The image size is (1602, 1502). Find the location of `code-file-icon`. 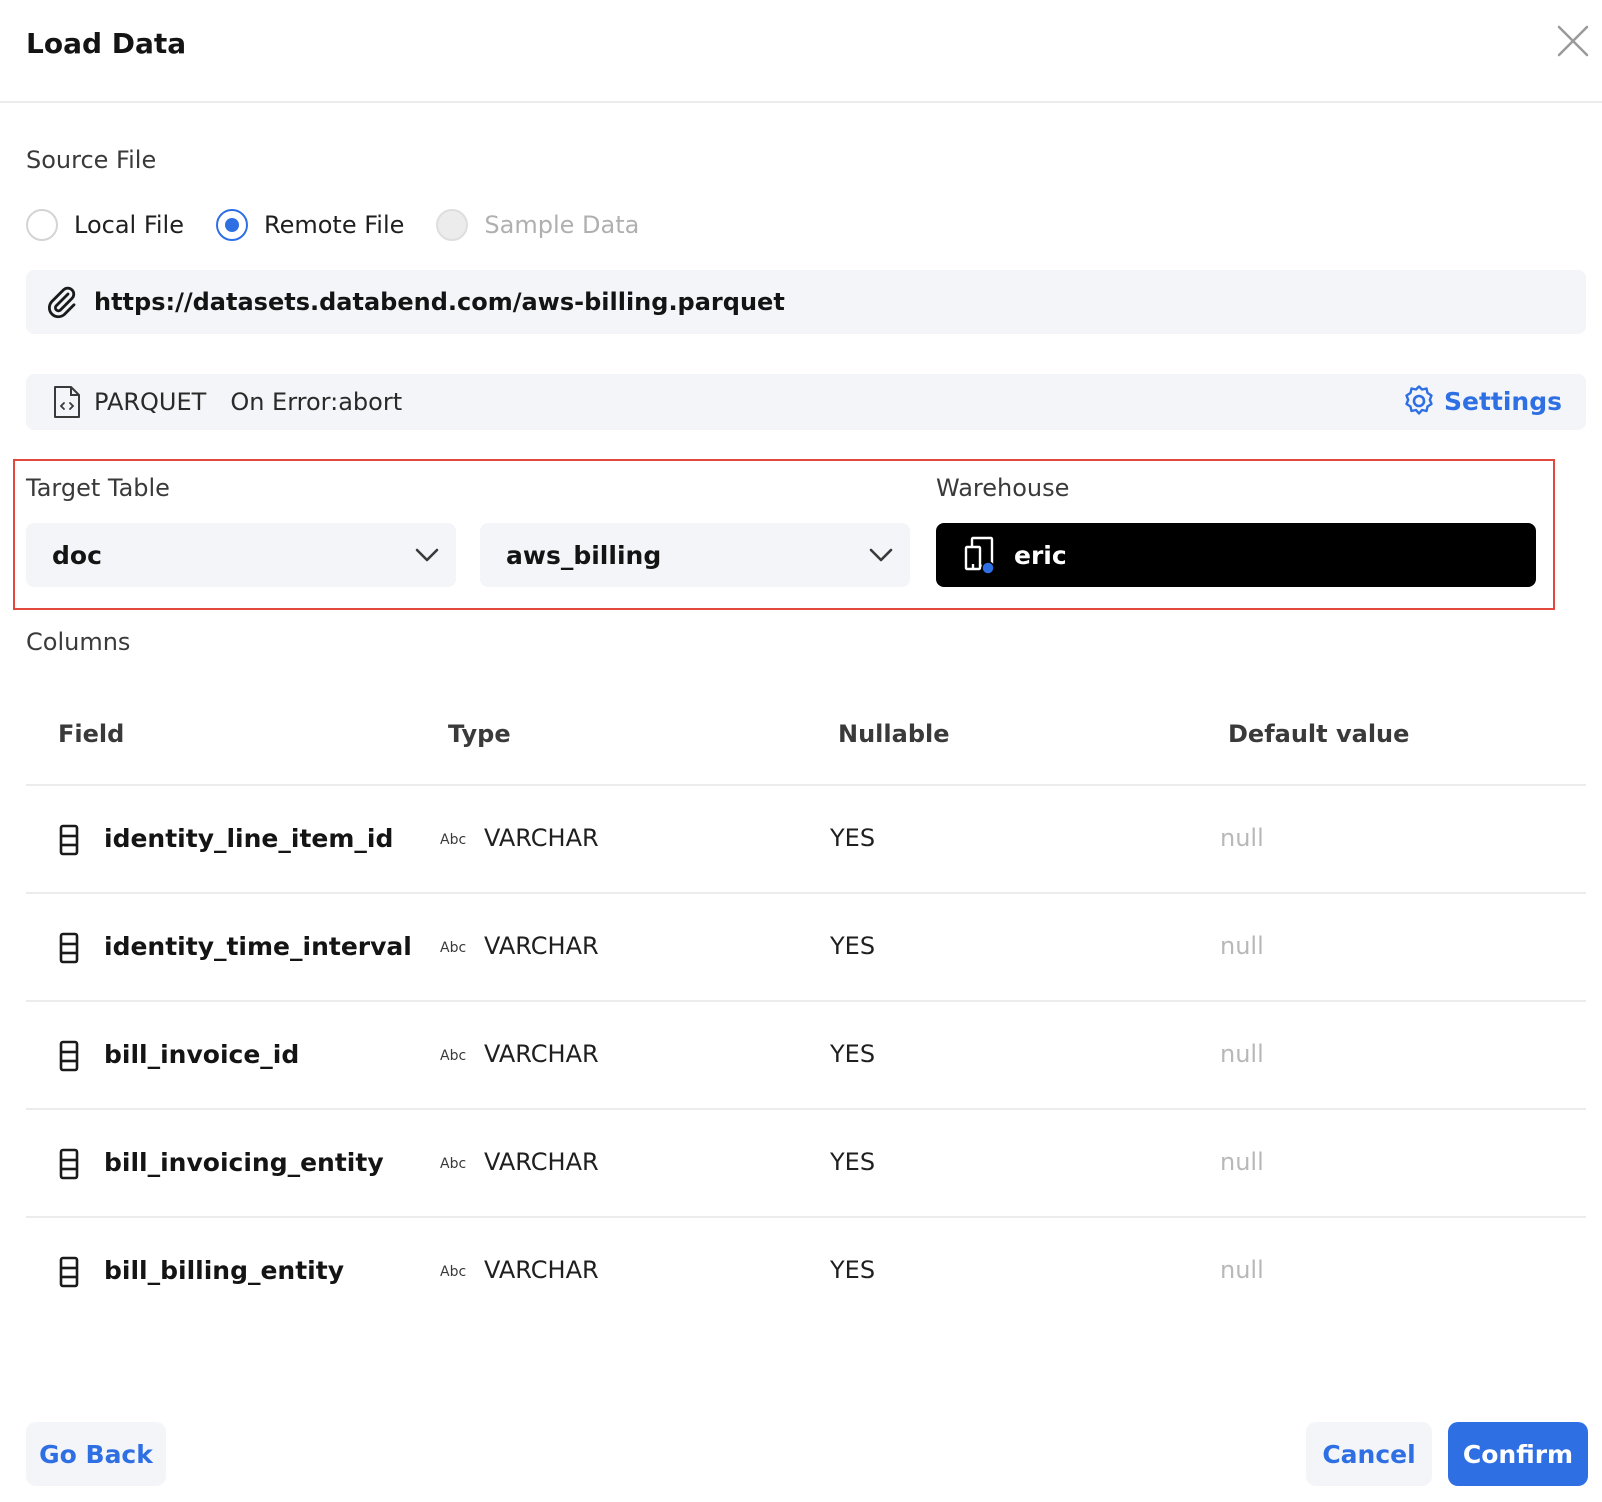

code-file-icon is located at coordinates (67, 402).